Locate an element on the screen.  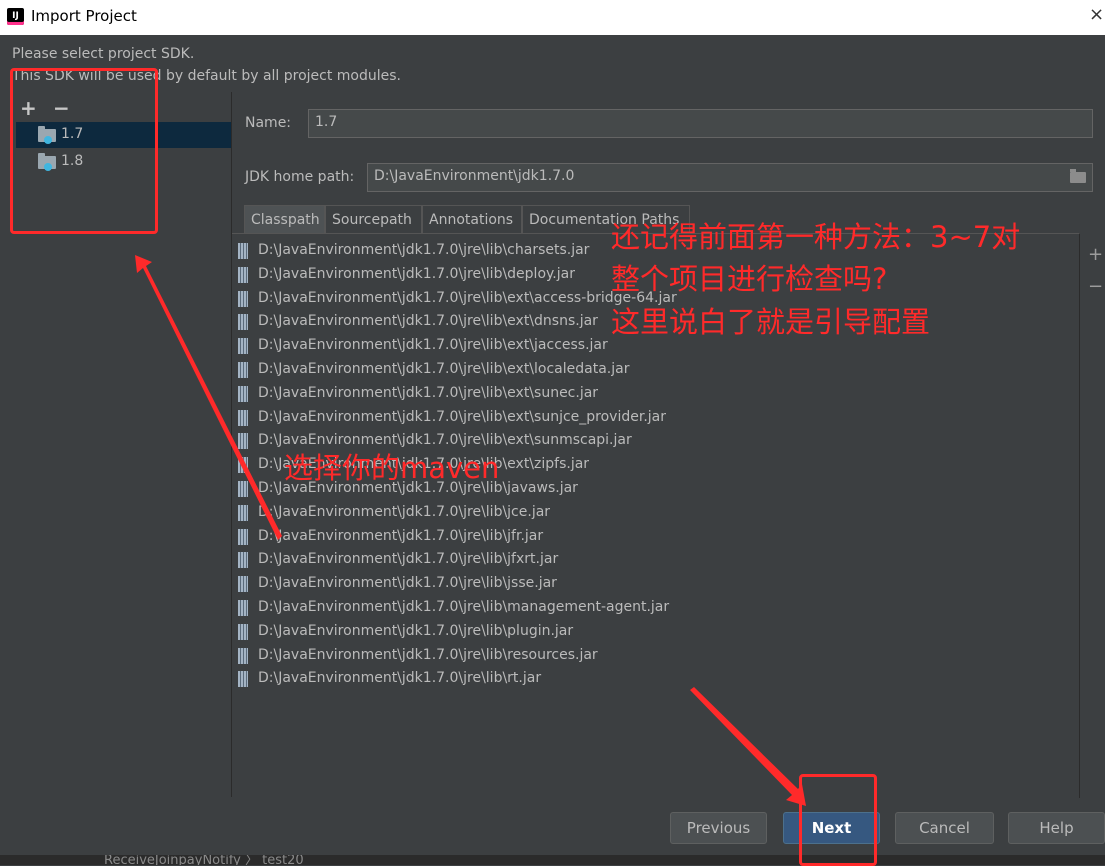
name-field: 1.7 is located at coordinates (700, 123).